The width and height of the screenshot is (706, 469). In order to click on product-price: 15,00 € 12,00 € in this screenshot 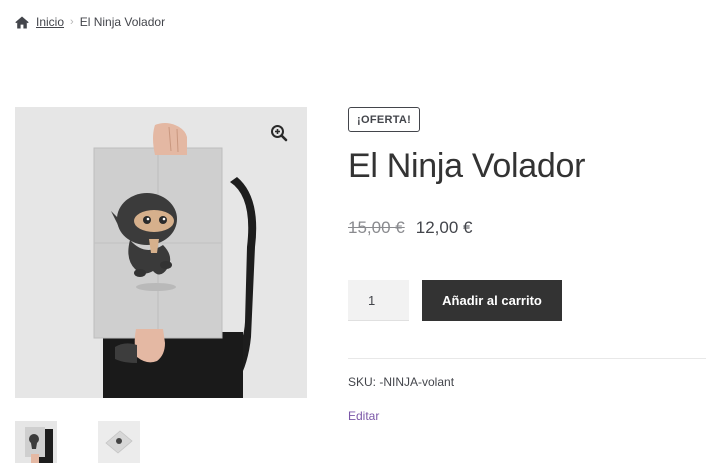, I will do `click(527, 228)`.